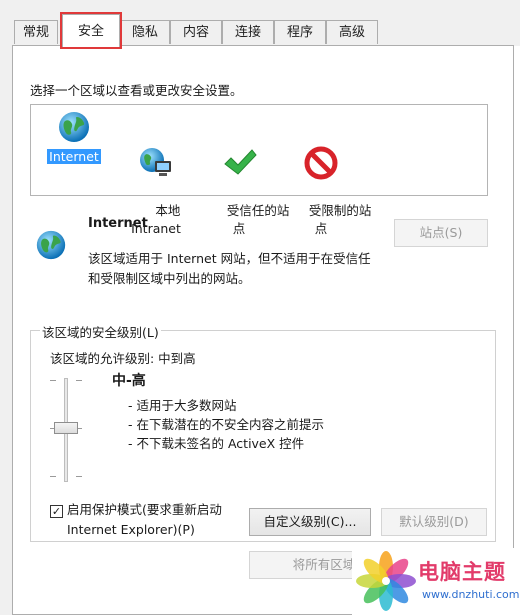 Image resolution: width=520 pixels, height=615 pixels. Describe the element at coordinates (144, 509) in the screenshot. I see `protected-mode-label-line: 启用保护模式(要求重新启动` at that location.